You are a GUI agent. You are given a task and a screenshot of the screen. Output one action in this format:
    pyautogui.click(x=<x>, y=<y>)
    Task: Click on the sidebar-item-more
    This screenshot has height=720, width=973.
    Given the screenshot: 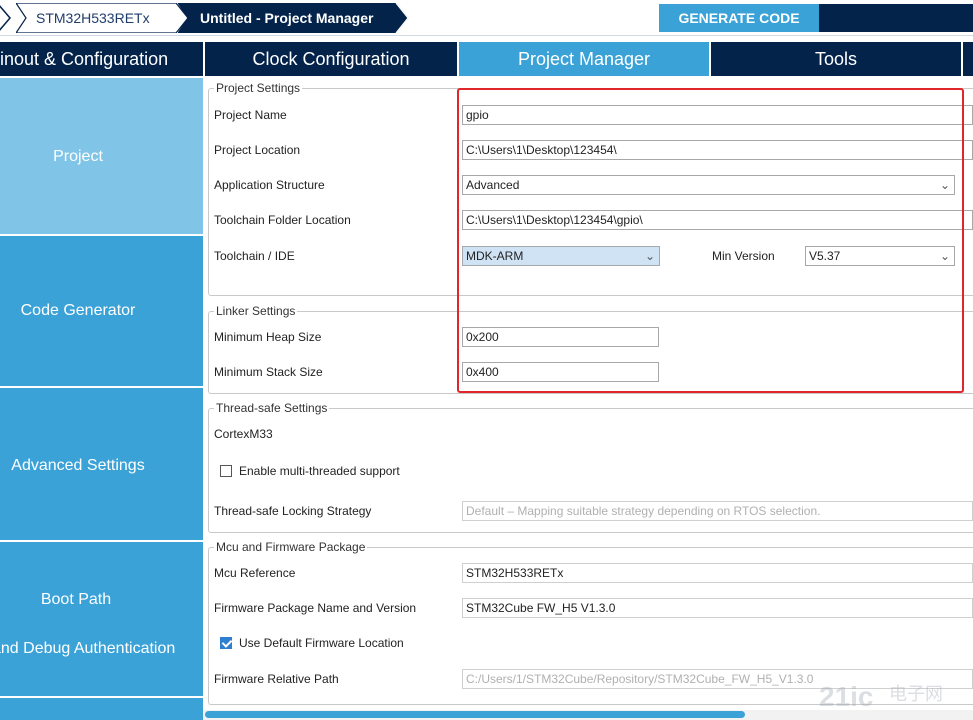 What is the action you would take?
    pyautogui.click(x=101, y=709)
    